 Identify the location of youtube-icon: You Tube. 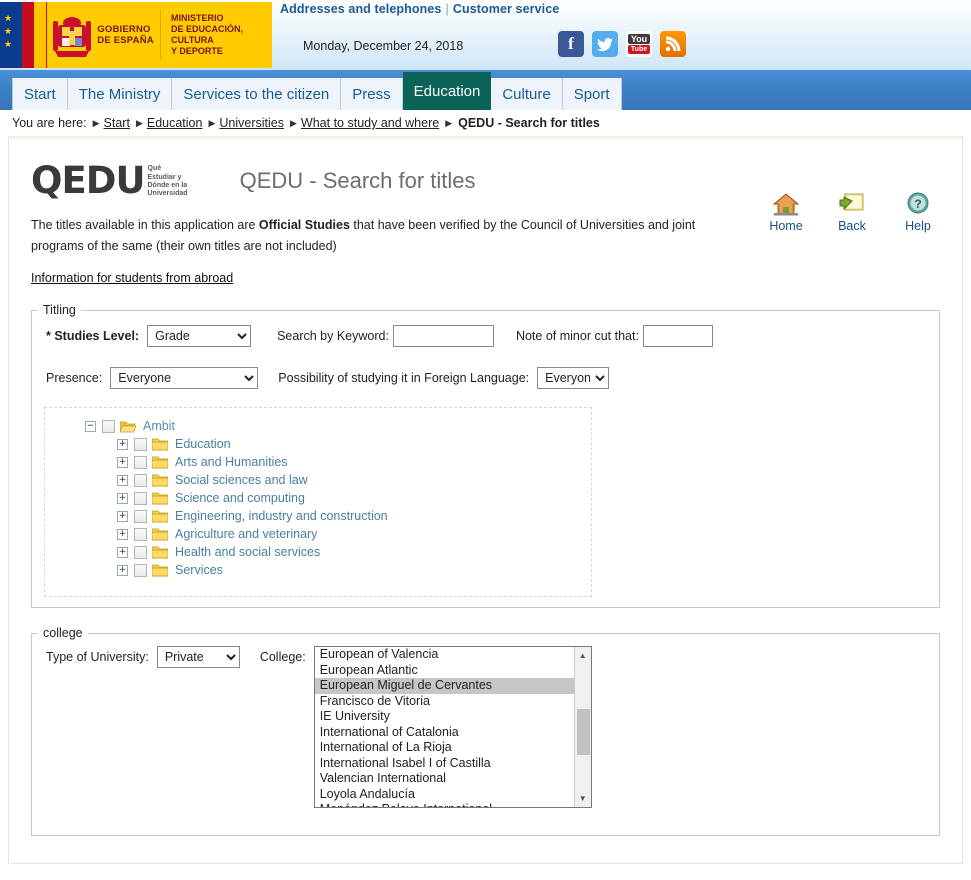
(639, 44).